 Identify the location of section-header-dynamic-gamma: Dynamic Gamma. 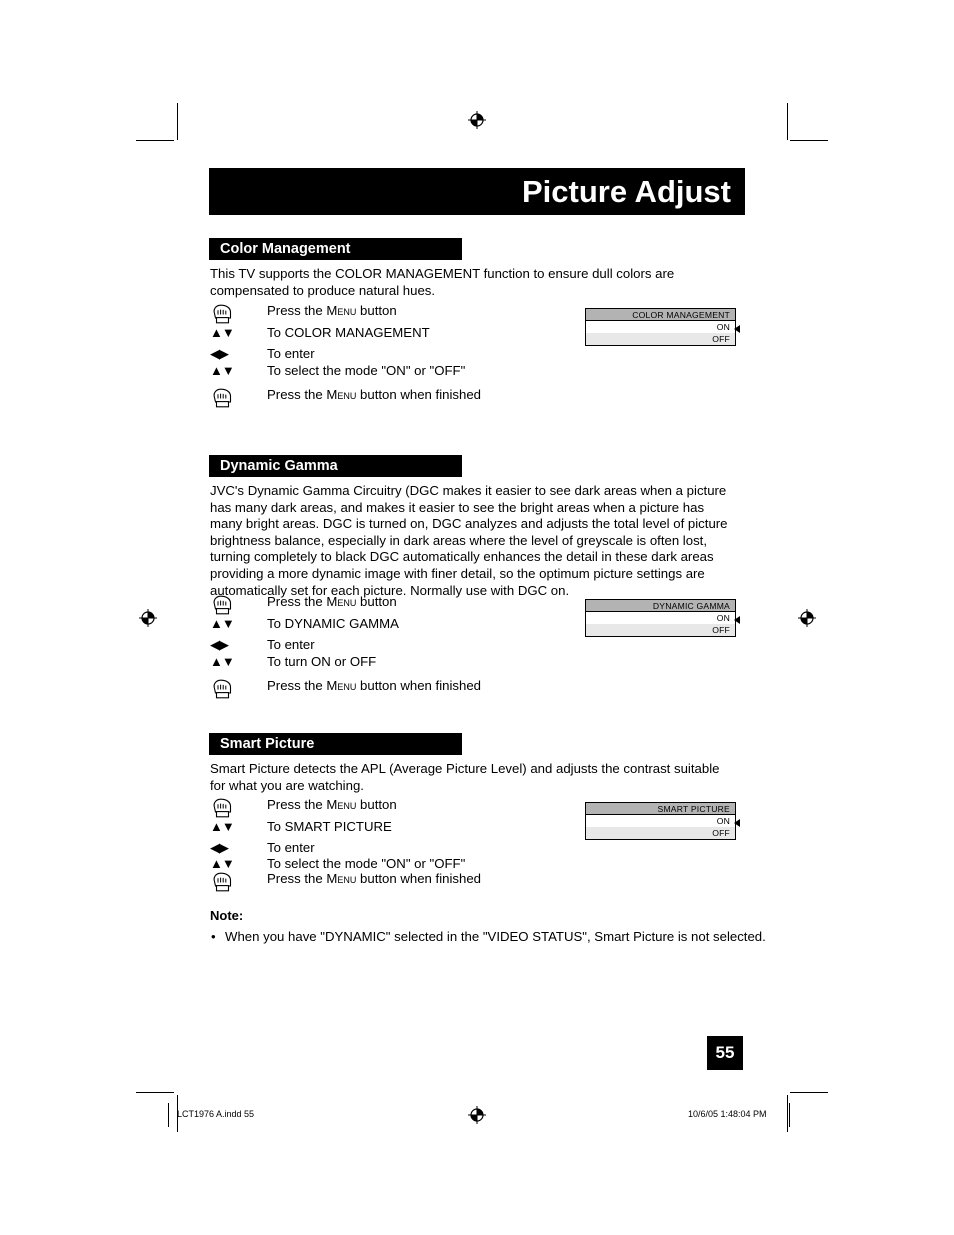
(335, 466).